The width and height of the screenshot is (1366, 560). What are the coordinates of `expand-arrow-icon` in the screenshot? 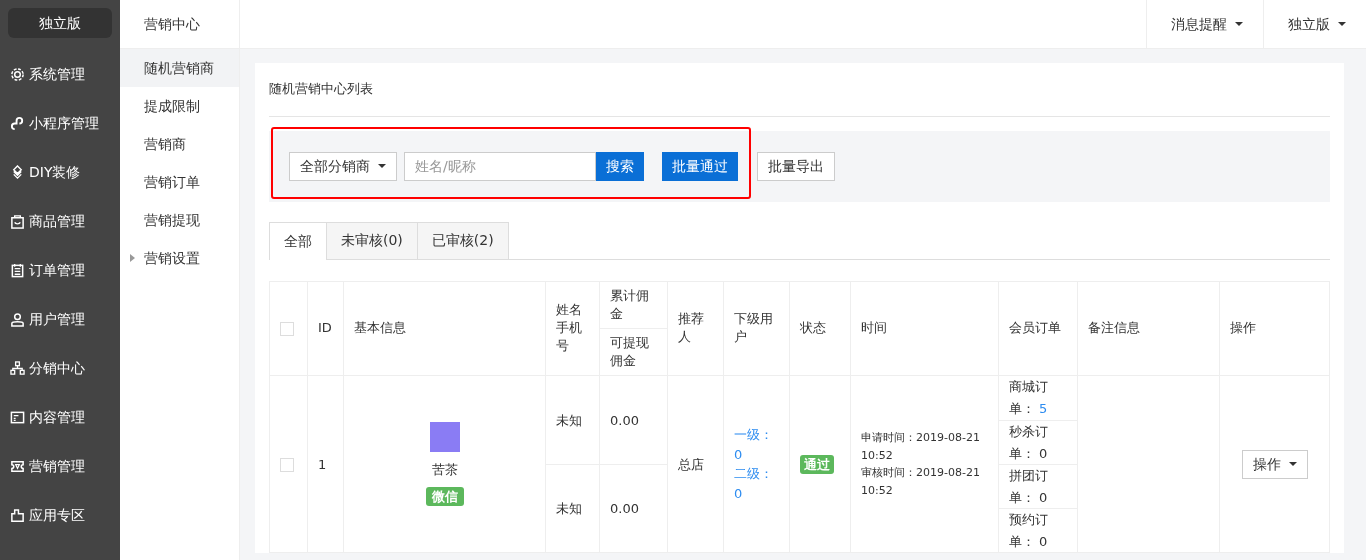 It's located at (132, 258).